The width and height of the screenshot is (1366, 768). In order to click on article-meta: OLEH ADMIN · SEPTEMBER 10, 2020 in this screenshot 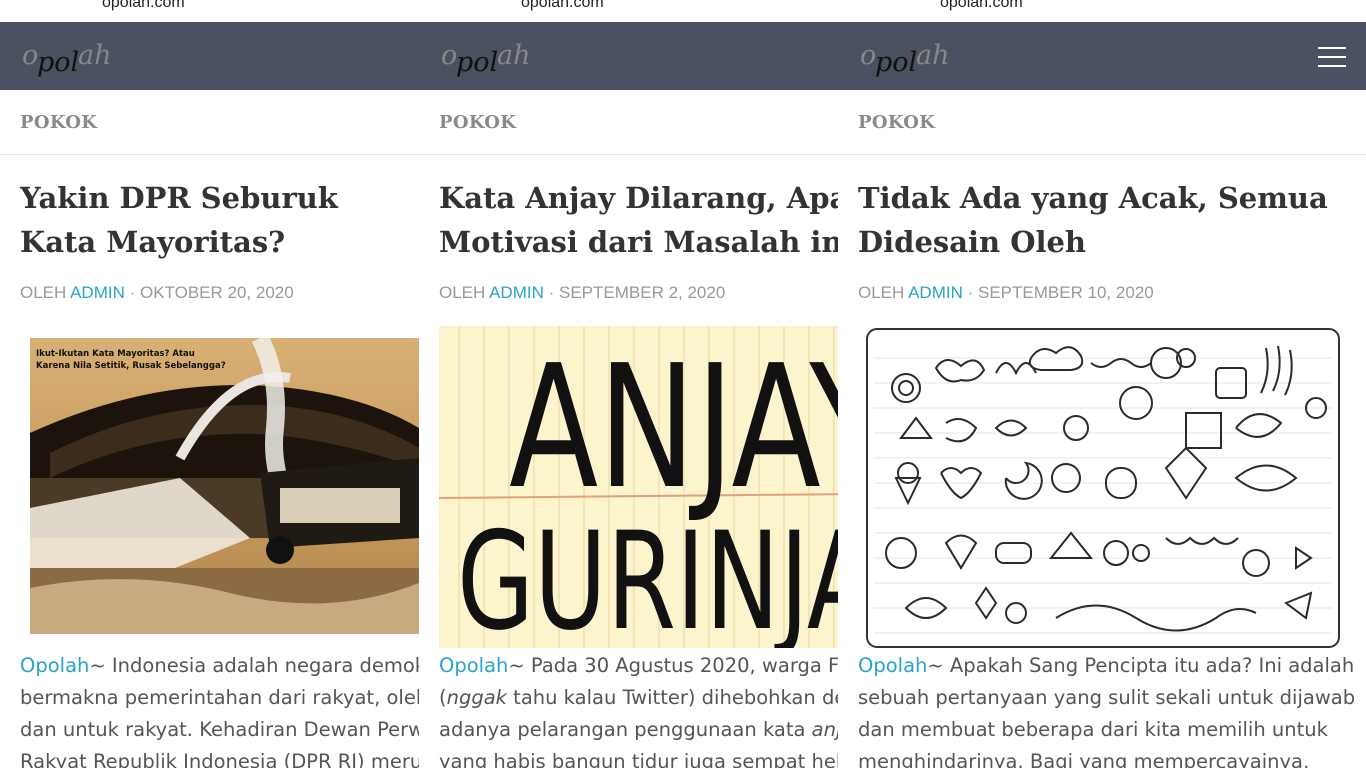, I will do `click(1006, 293)`.